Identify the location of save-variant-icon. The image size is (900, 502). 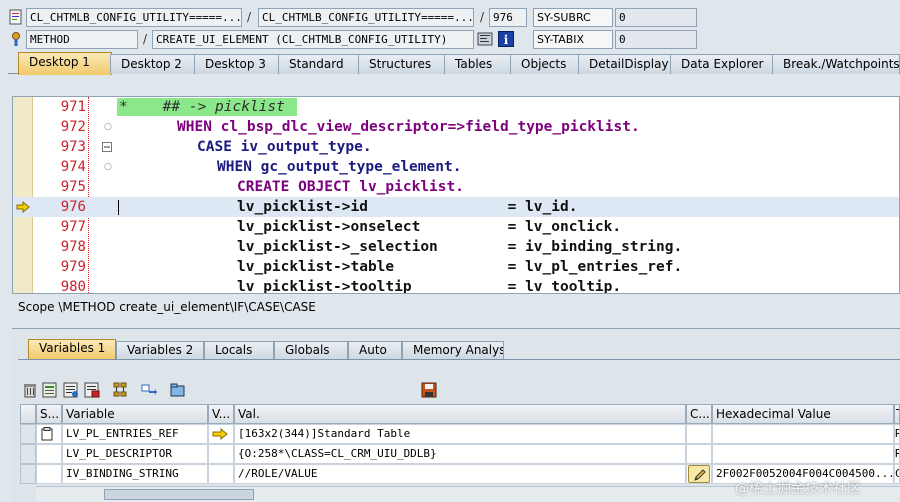
(92, 390).